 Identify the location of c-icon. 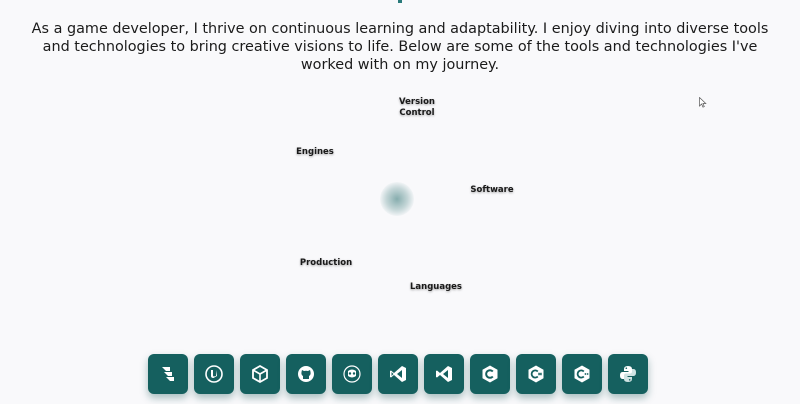
(490, 374).